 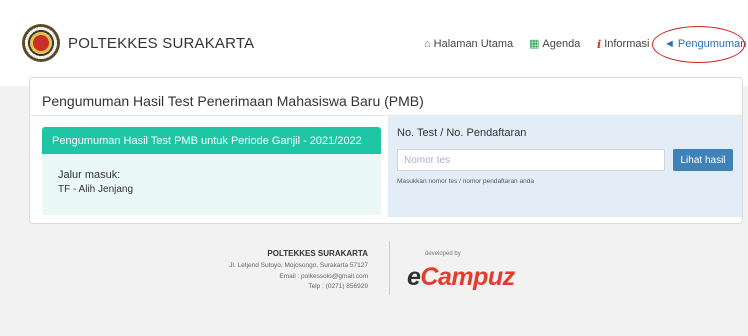 I want to click on footer-phone: Telp : (0271) 856929, so click(x=338, y=286).